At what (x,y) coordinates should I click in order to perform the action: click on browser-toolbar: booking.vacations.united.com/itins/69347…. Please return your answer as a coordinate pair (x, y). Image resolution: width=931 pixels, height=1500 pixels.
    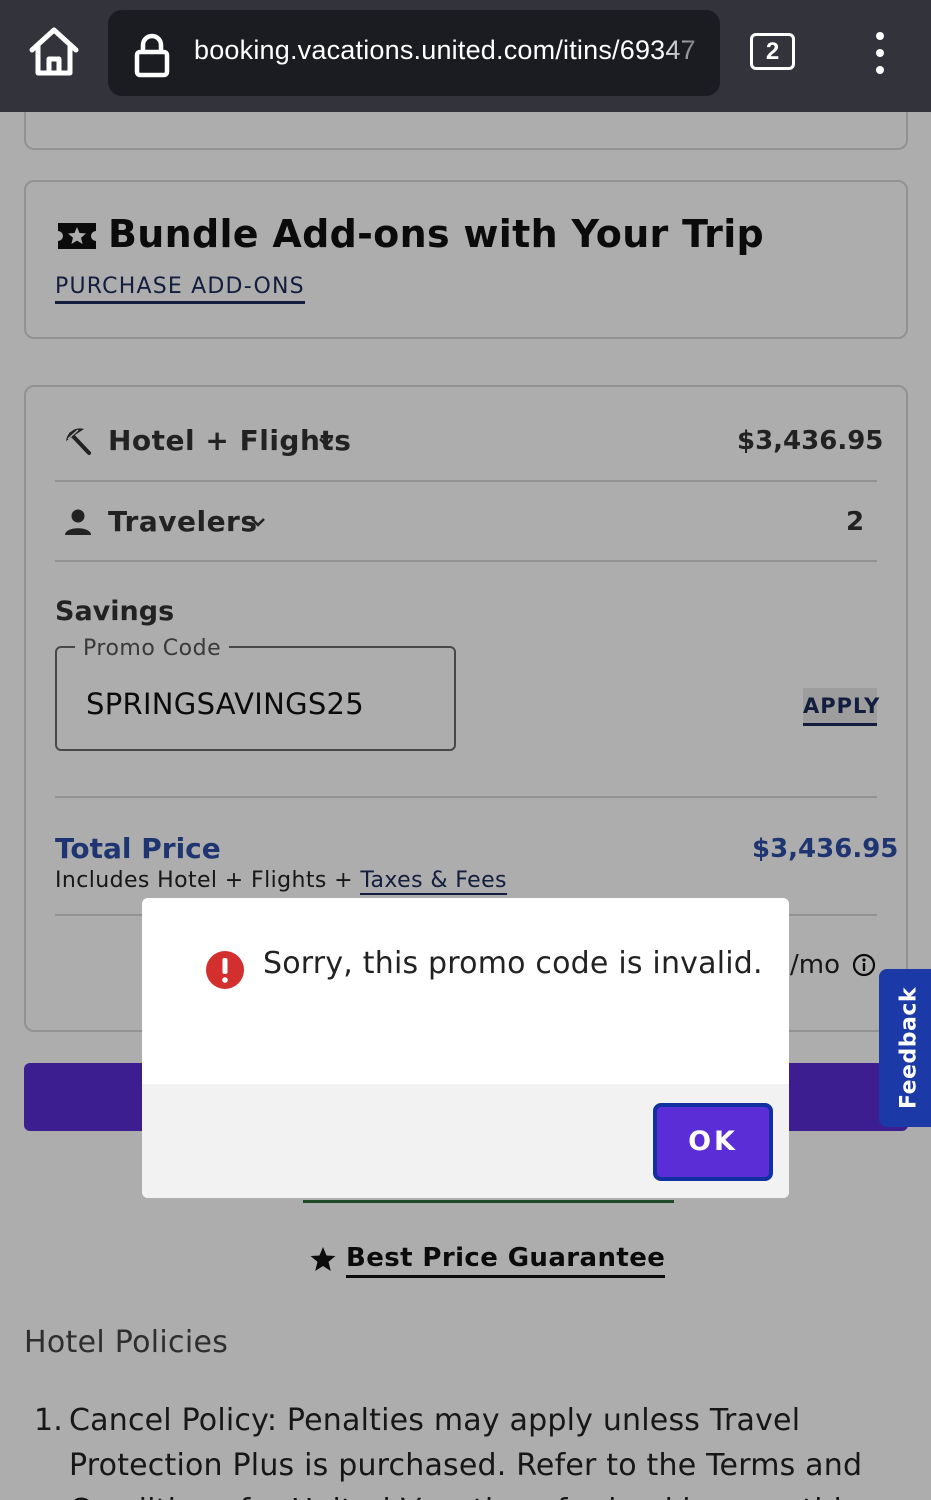
    Looking at the image, I should click on (465, 56).